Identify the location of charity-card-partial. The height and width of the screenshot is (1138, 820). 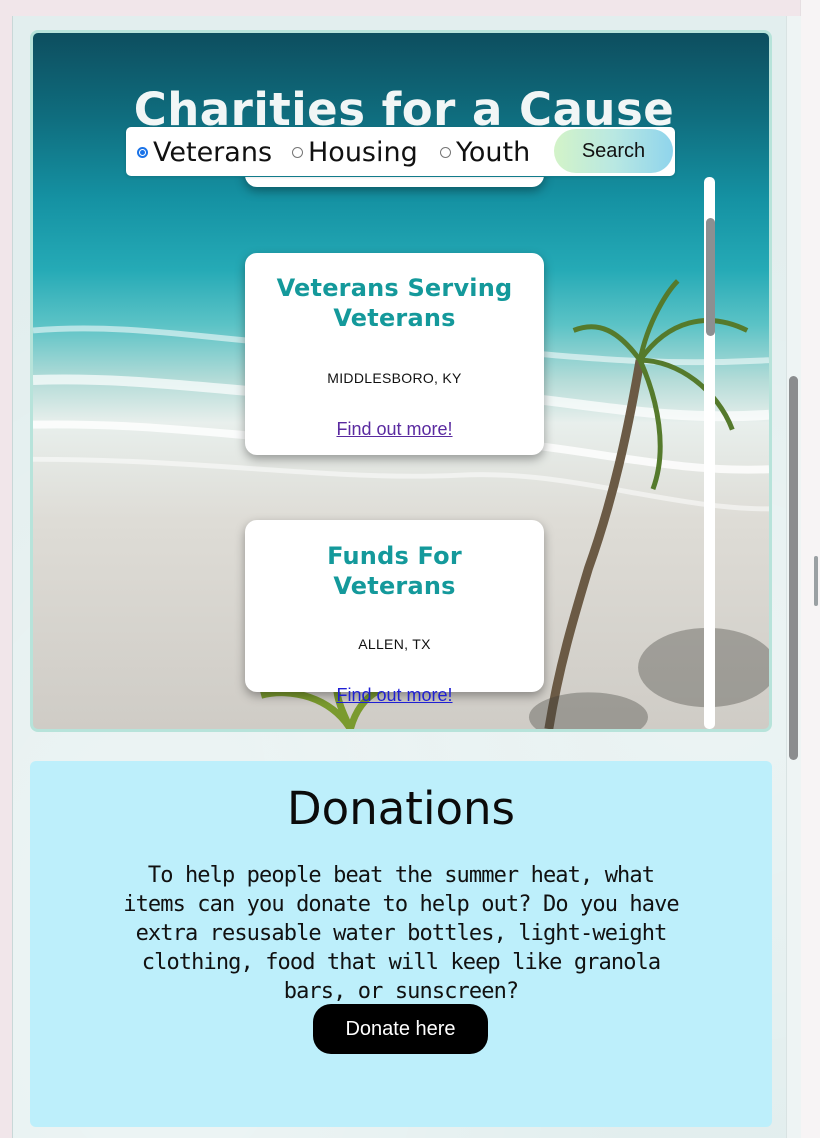
(394, 182).